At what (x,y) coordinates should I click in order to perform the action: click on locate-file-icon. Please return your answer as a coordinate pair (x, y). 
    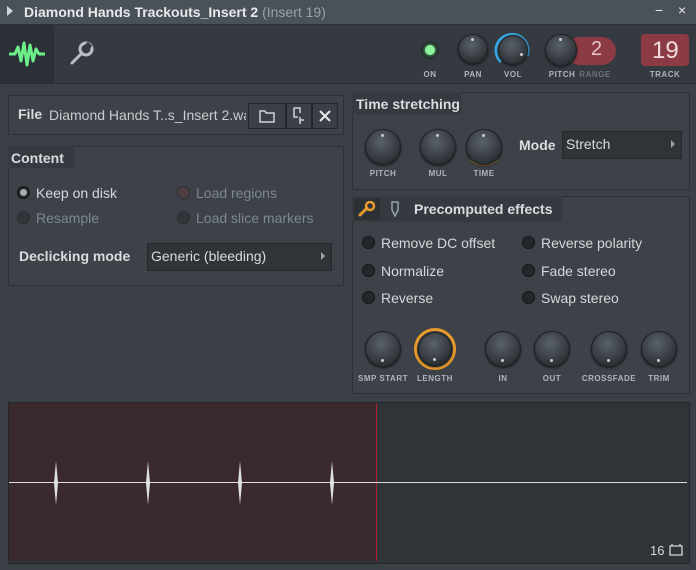
    Looking at the image, I should click on (298, 115).